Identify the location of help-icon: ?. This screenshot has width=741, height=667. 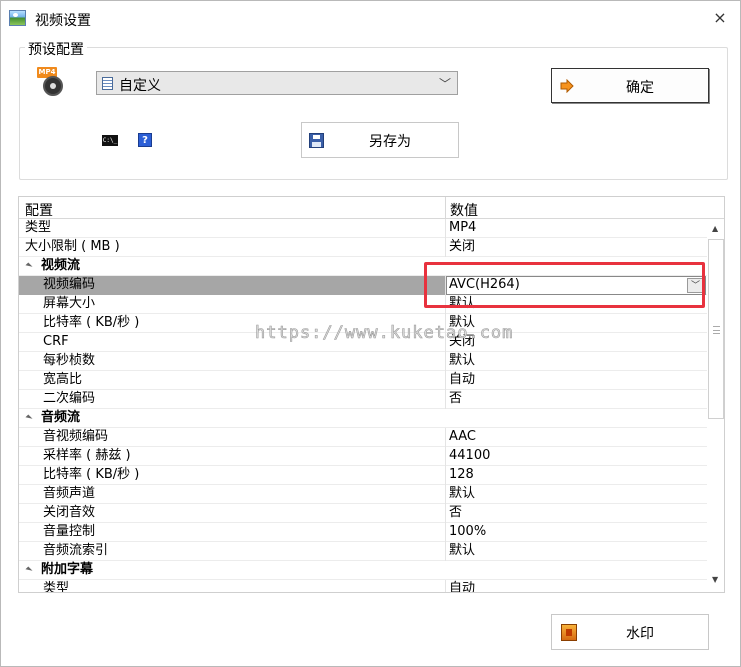
(145, 140).